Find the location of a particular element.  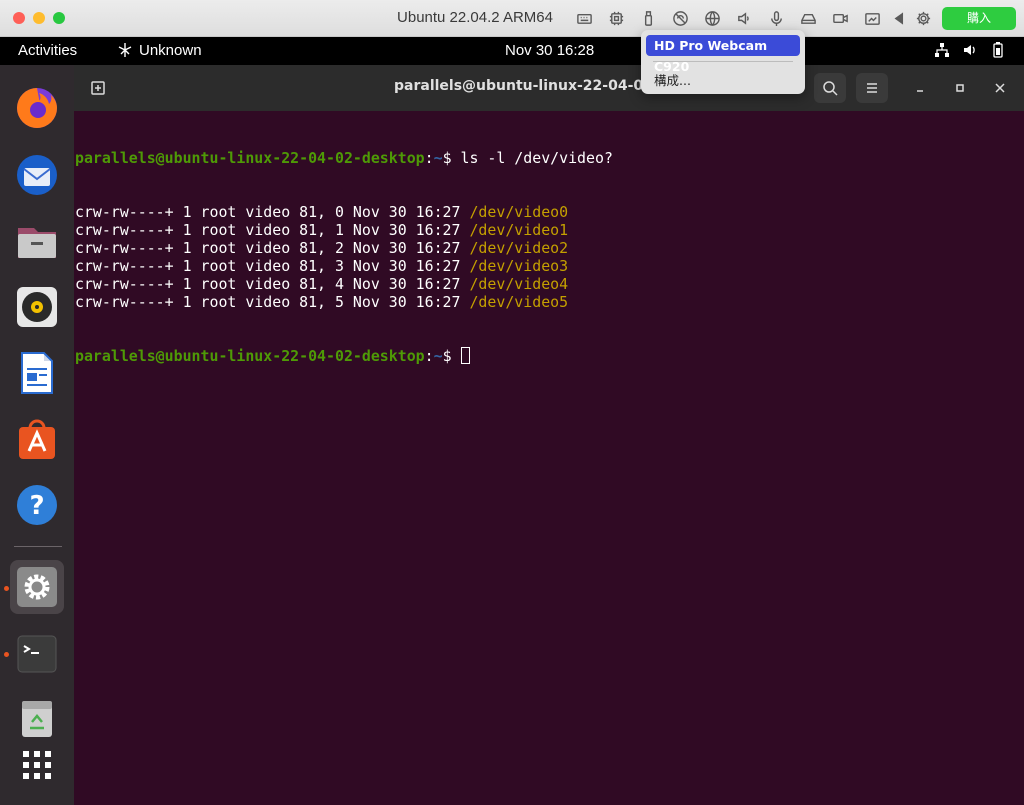

network-off-icon is located at coordinates (680, 18).